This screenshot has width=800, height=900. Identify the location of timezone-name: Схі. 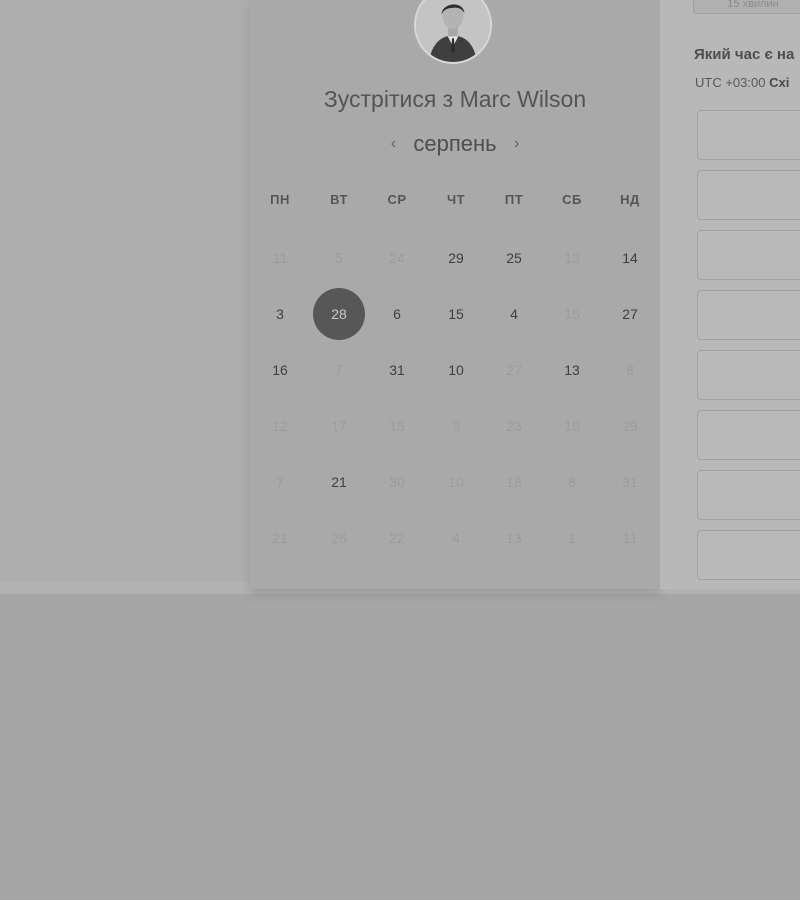
(779, 82).